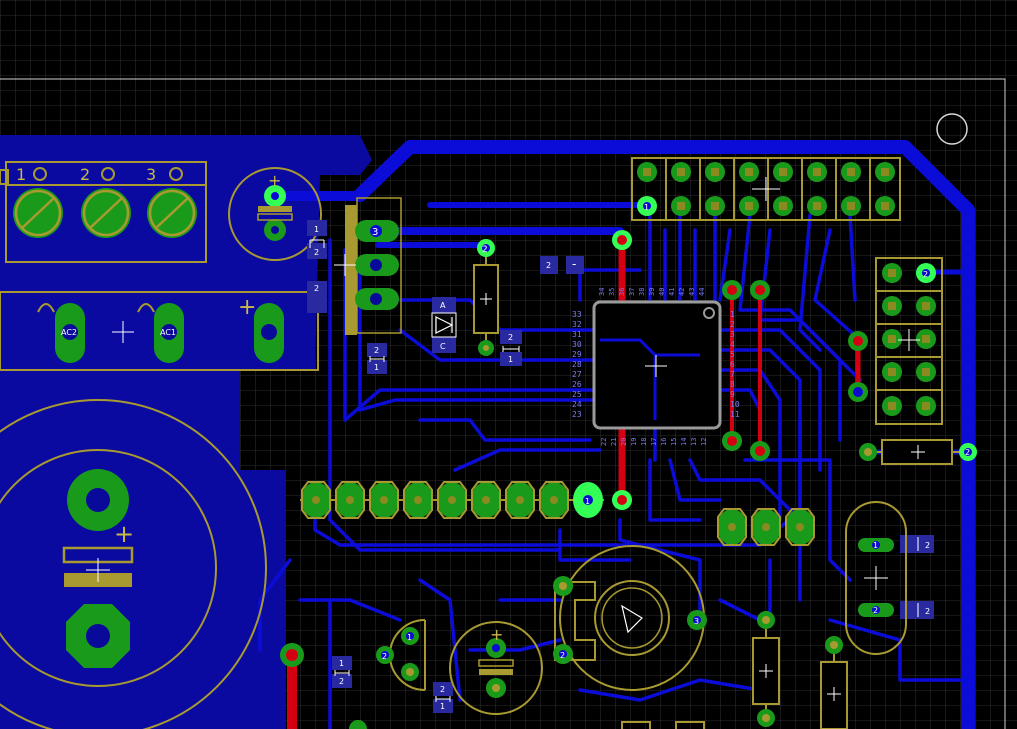 The width and height of the screenshot is (1017, 729). Describe the element at coordinates (577, 314) in the screenshot. I see `svg-text: 33` at that location.